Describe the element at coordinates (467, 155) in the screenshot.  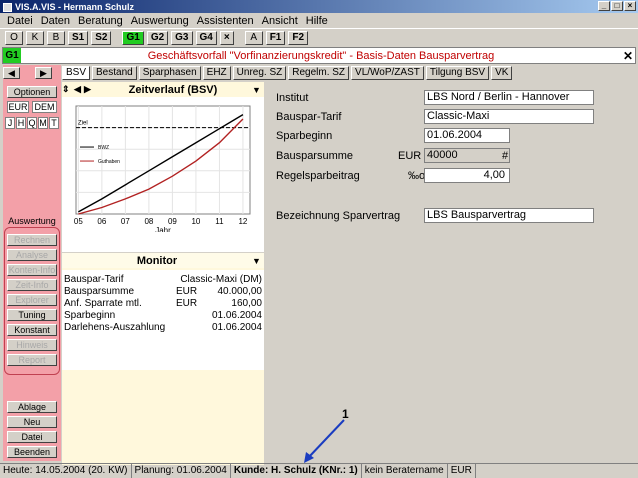
I see `summe-field: 40000` at that location.